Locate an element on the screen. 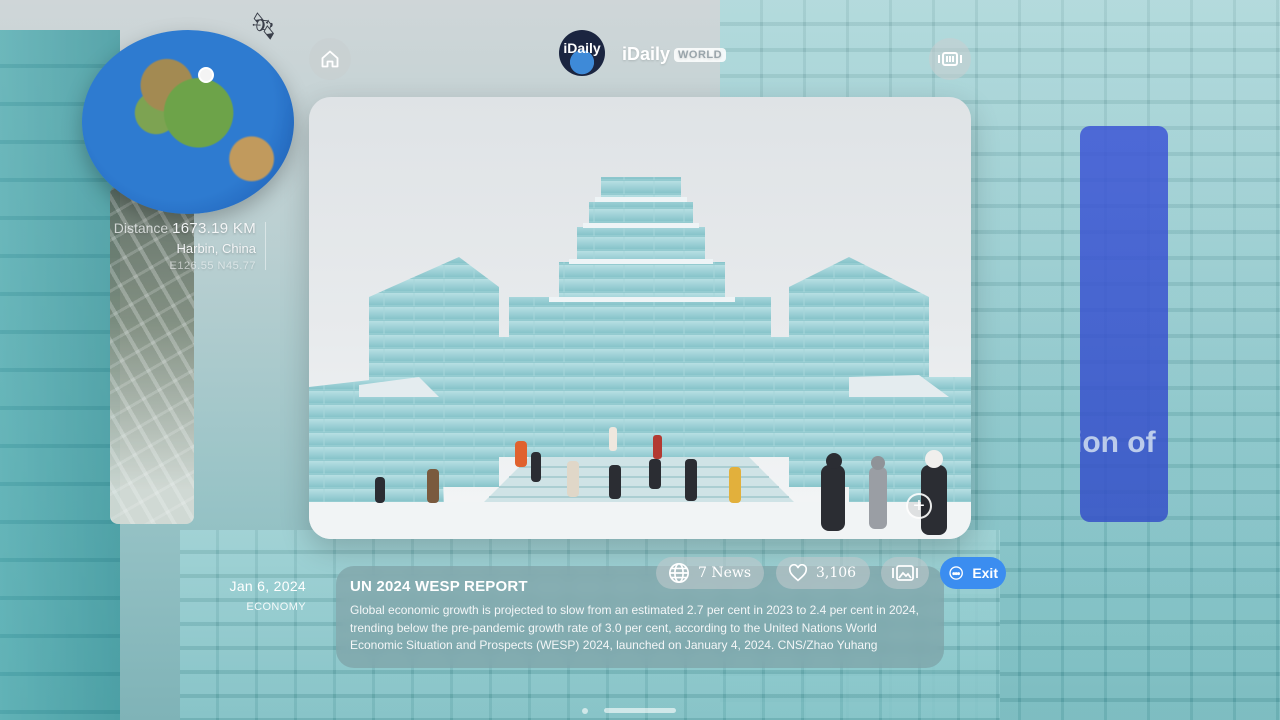 This screenshot has height=720, width=1280. home-button is located at coordinates (330, 59).